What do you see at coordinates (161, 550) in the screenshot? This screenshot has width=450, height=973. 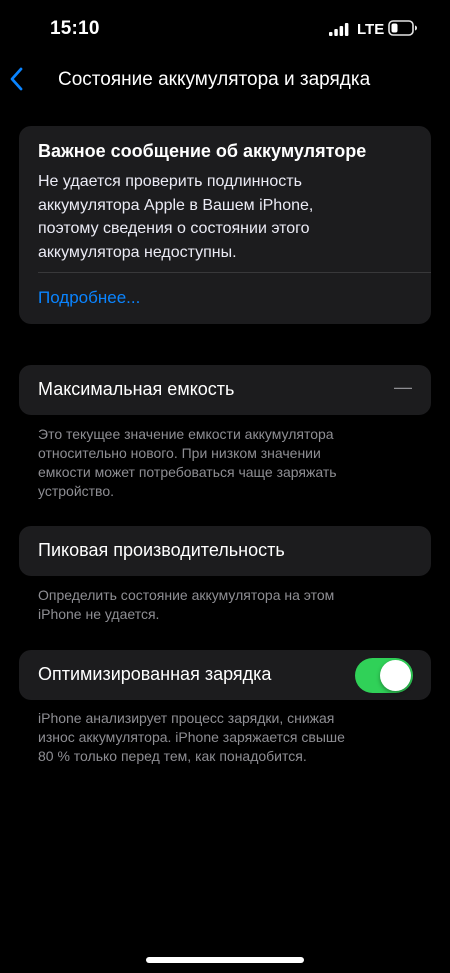 I see `peak-performance-label: Пиковая производительность` at bounding box center [161, 550].